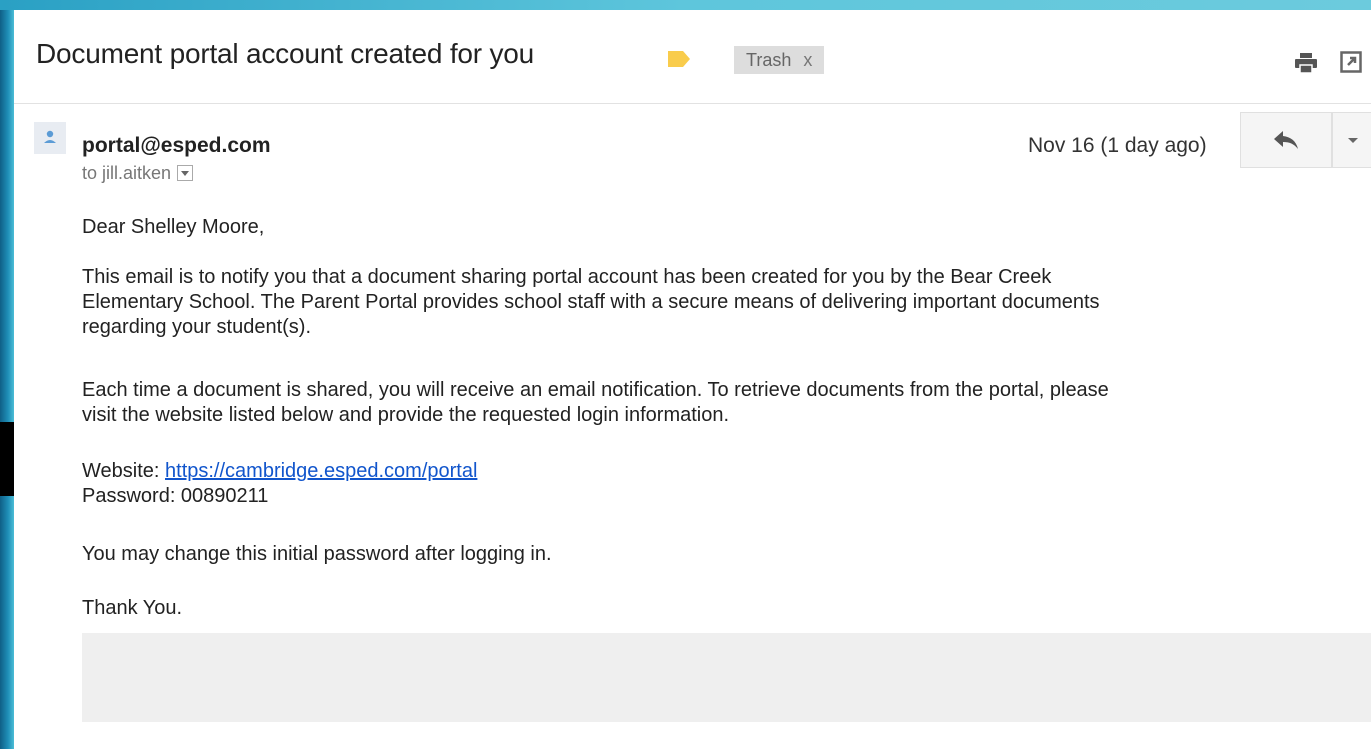  Describe the element at coordinates (285, 53) in the screenshot. I see `email-subject: Document portal account created for you` at that location.